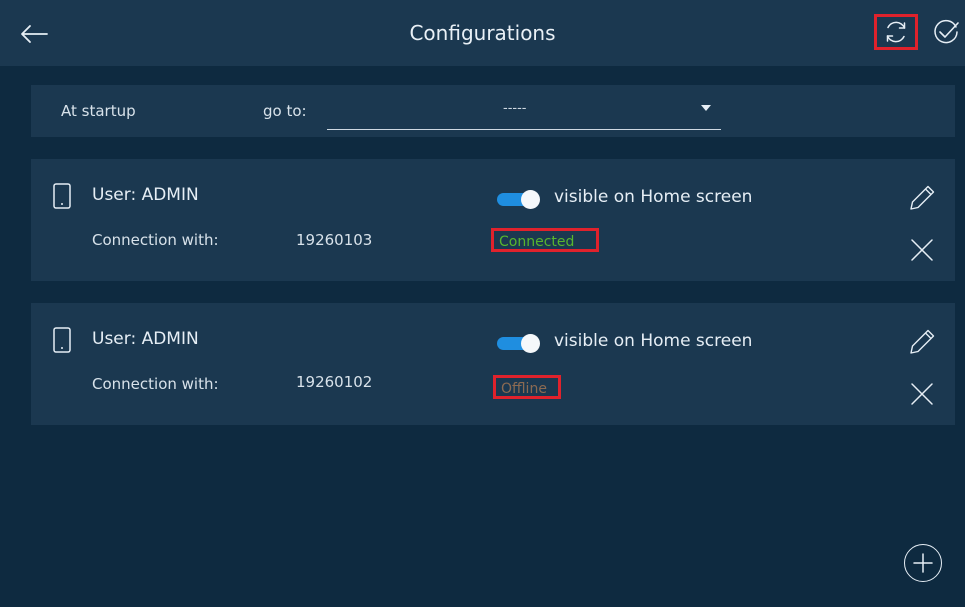 The image size is (971, 607). Describe the element at coordinates (706, 108) in the screenshot. I see `dropdown-arrow-icon` at that location.